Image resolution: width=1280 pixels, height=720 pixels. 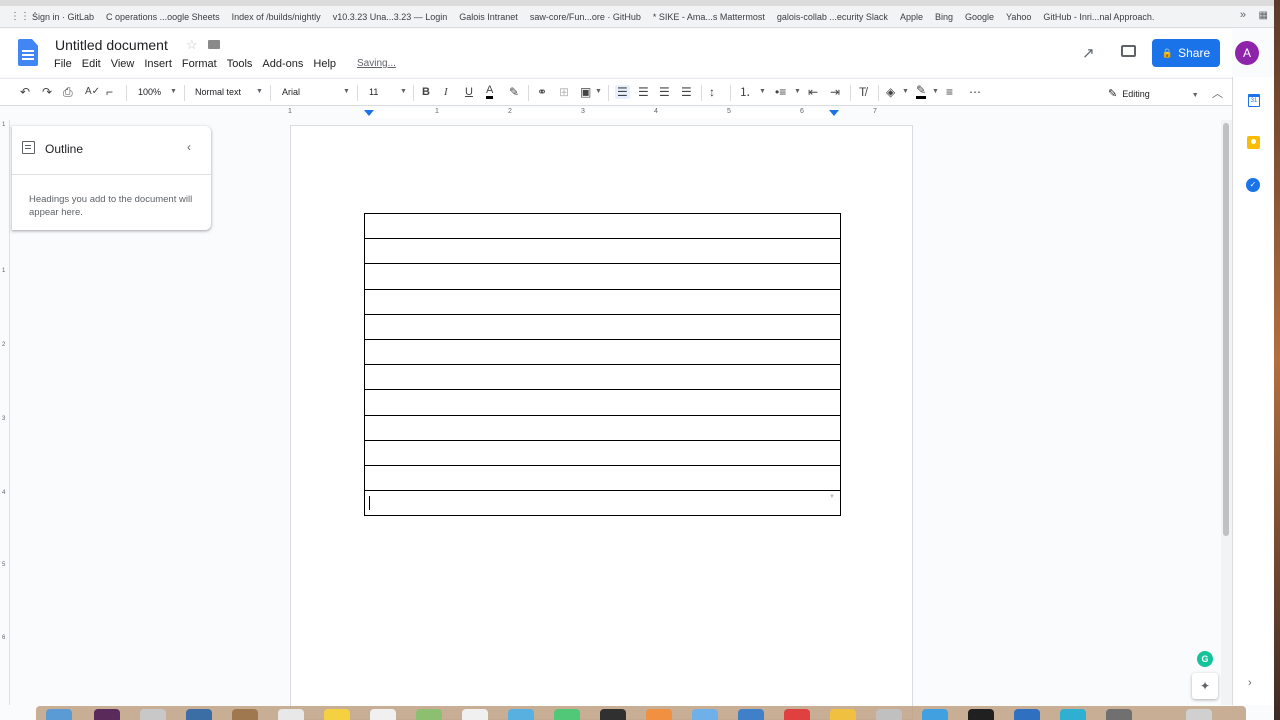 I want to click on bookmark-item: v10.3.23 Una...3.23 — Login, so click(x=390, y=17).